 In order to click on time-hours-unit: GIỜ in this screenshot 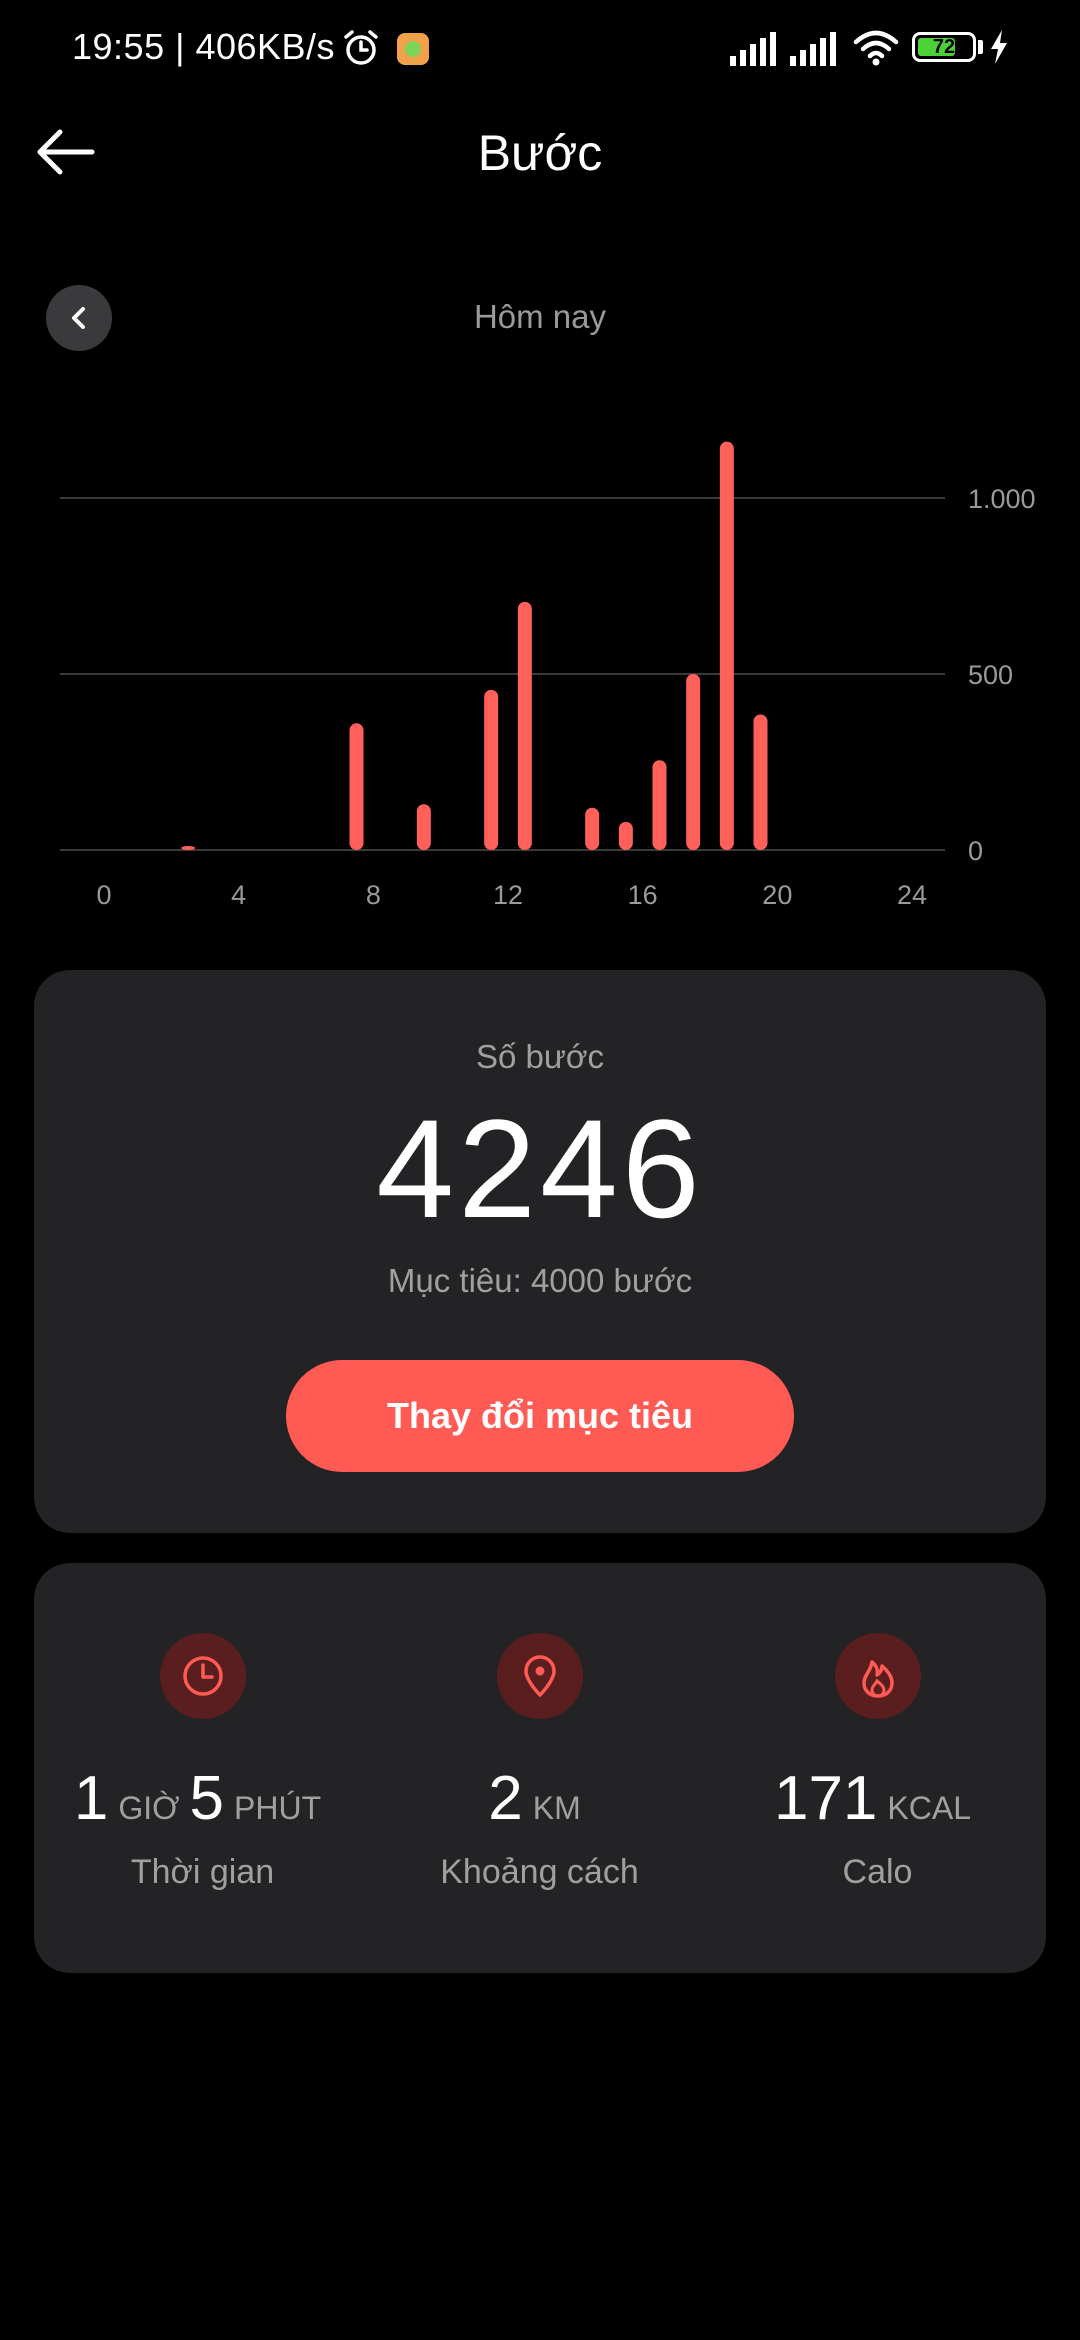, I will do `click(149, 1808)`.